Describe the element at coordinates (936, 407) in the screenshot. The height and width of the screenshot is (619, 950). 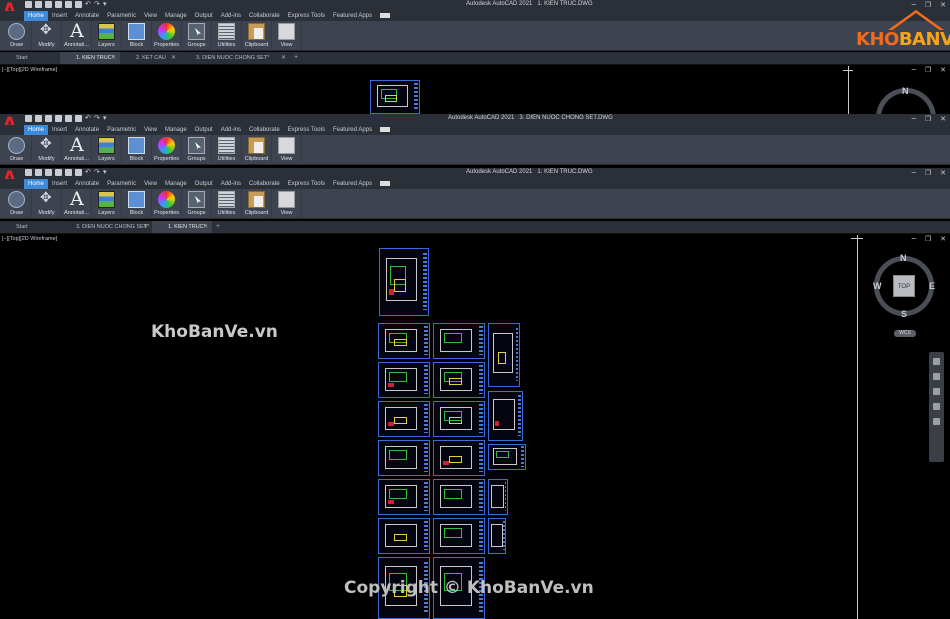
I see `navigation-bar` at that location.